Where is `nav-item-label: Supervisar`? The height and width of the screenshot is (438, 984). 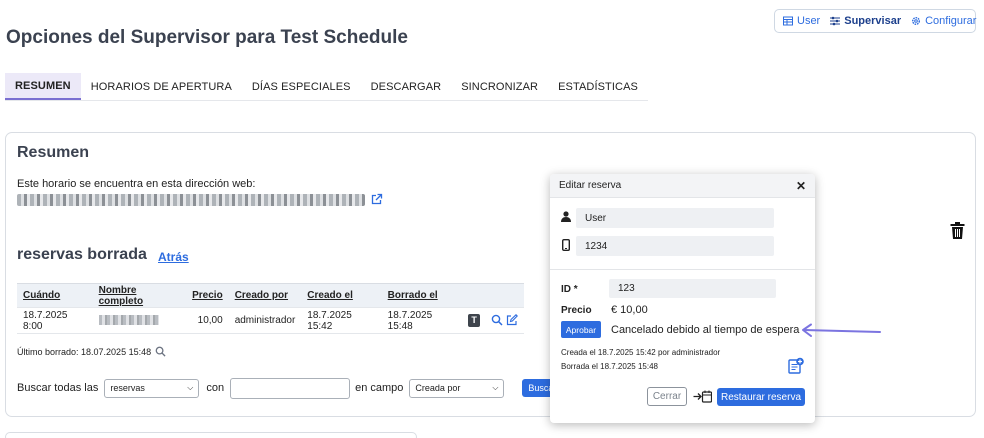
nav-item-label: Supervisar is located at coordinates (873, 21).